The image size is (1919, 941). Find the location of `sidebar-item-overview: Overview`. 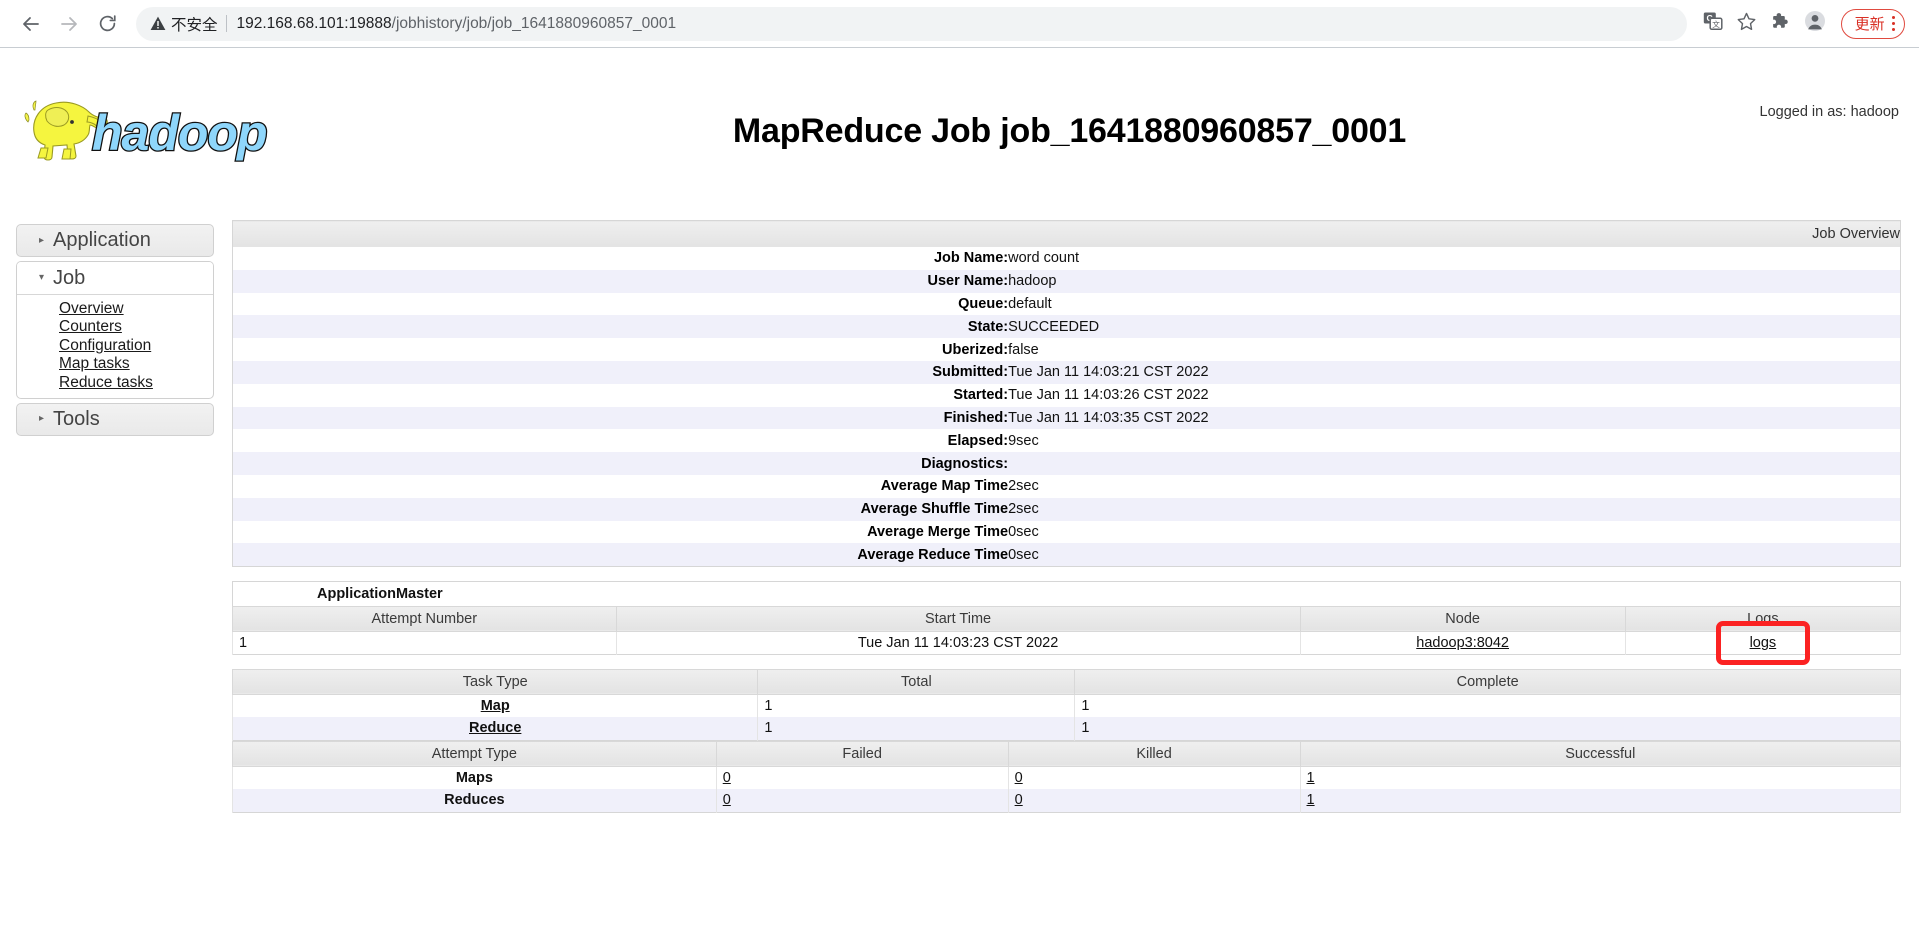

sidebar-item-overview: Overview is located at coordinates (136, 308).